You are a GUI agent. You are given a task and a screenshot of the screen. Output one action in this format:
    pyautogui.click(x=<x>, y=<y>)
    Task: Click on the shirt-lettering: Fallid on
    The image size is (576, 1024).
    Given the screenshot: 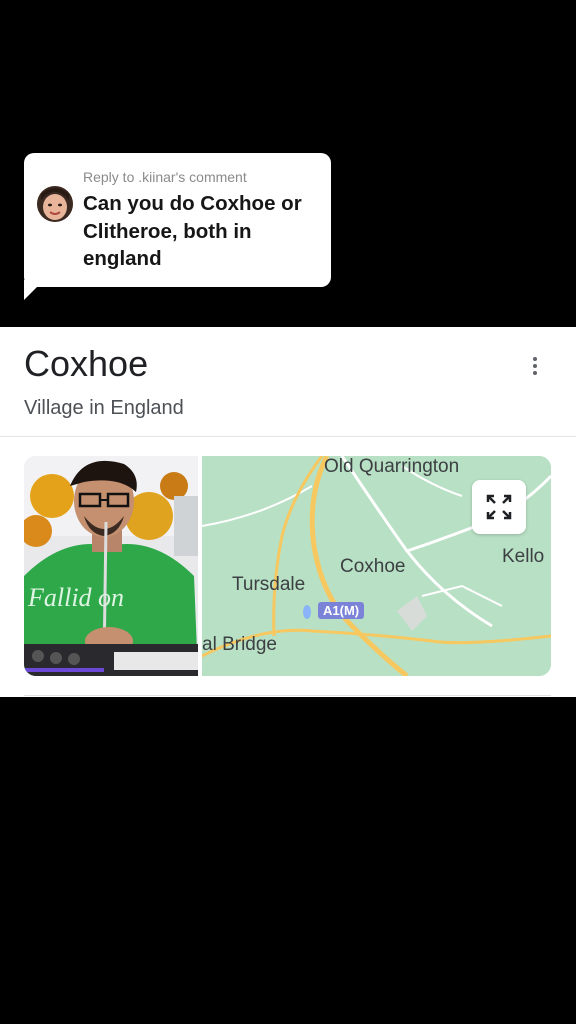 What is the action you would take?
    pyautogui.click(x=75, y=597)
    